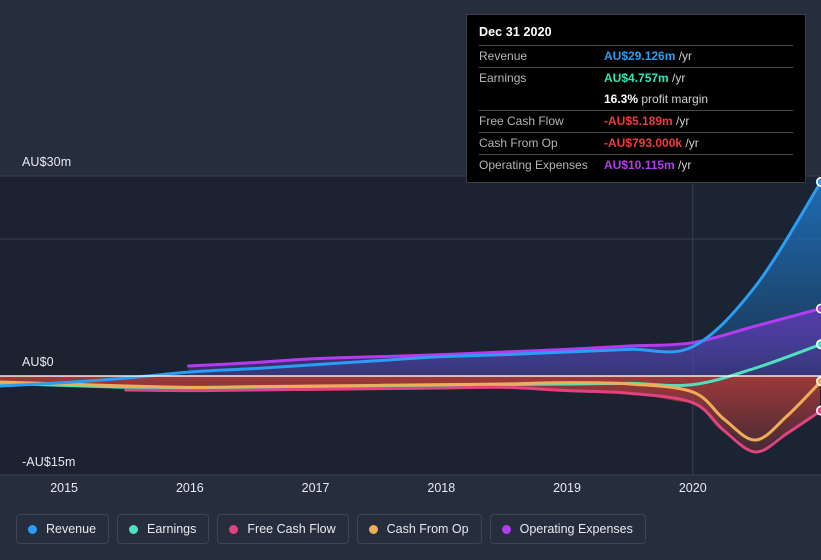 This screenshot has height=560, width=821. I want to click on tooltip-row-label: Cash From Op, so click(518, 143).